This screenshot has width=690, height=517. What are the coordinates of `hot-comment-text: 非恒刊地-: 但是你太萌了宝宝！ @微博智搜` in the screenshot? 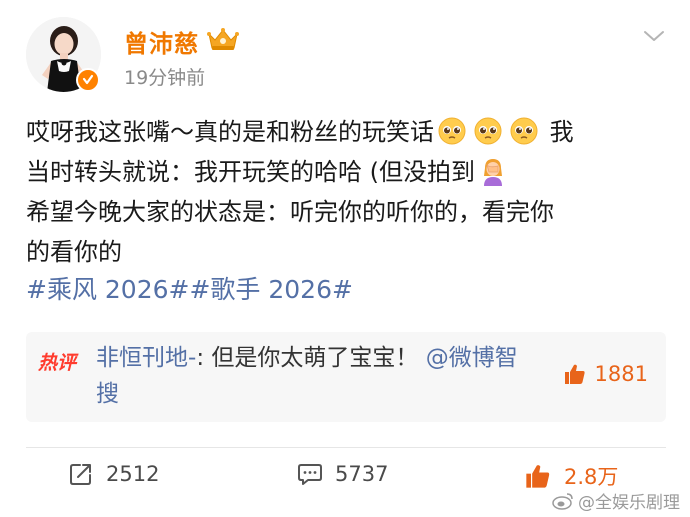 It's located at (316, 376).